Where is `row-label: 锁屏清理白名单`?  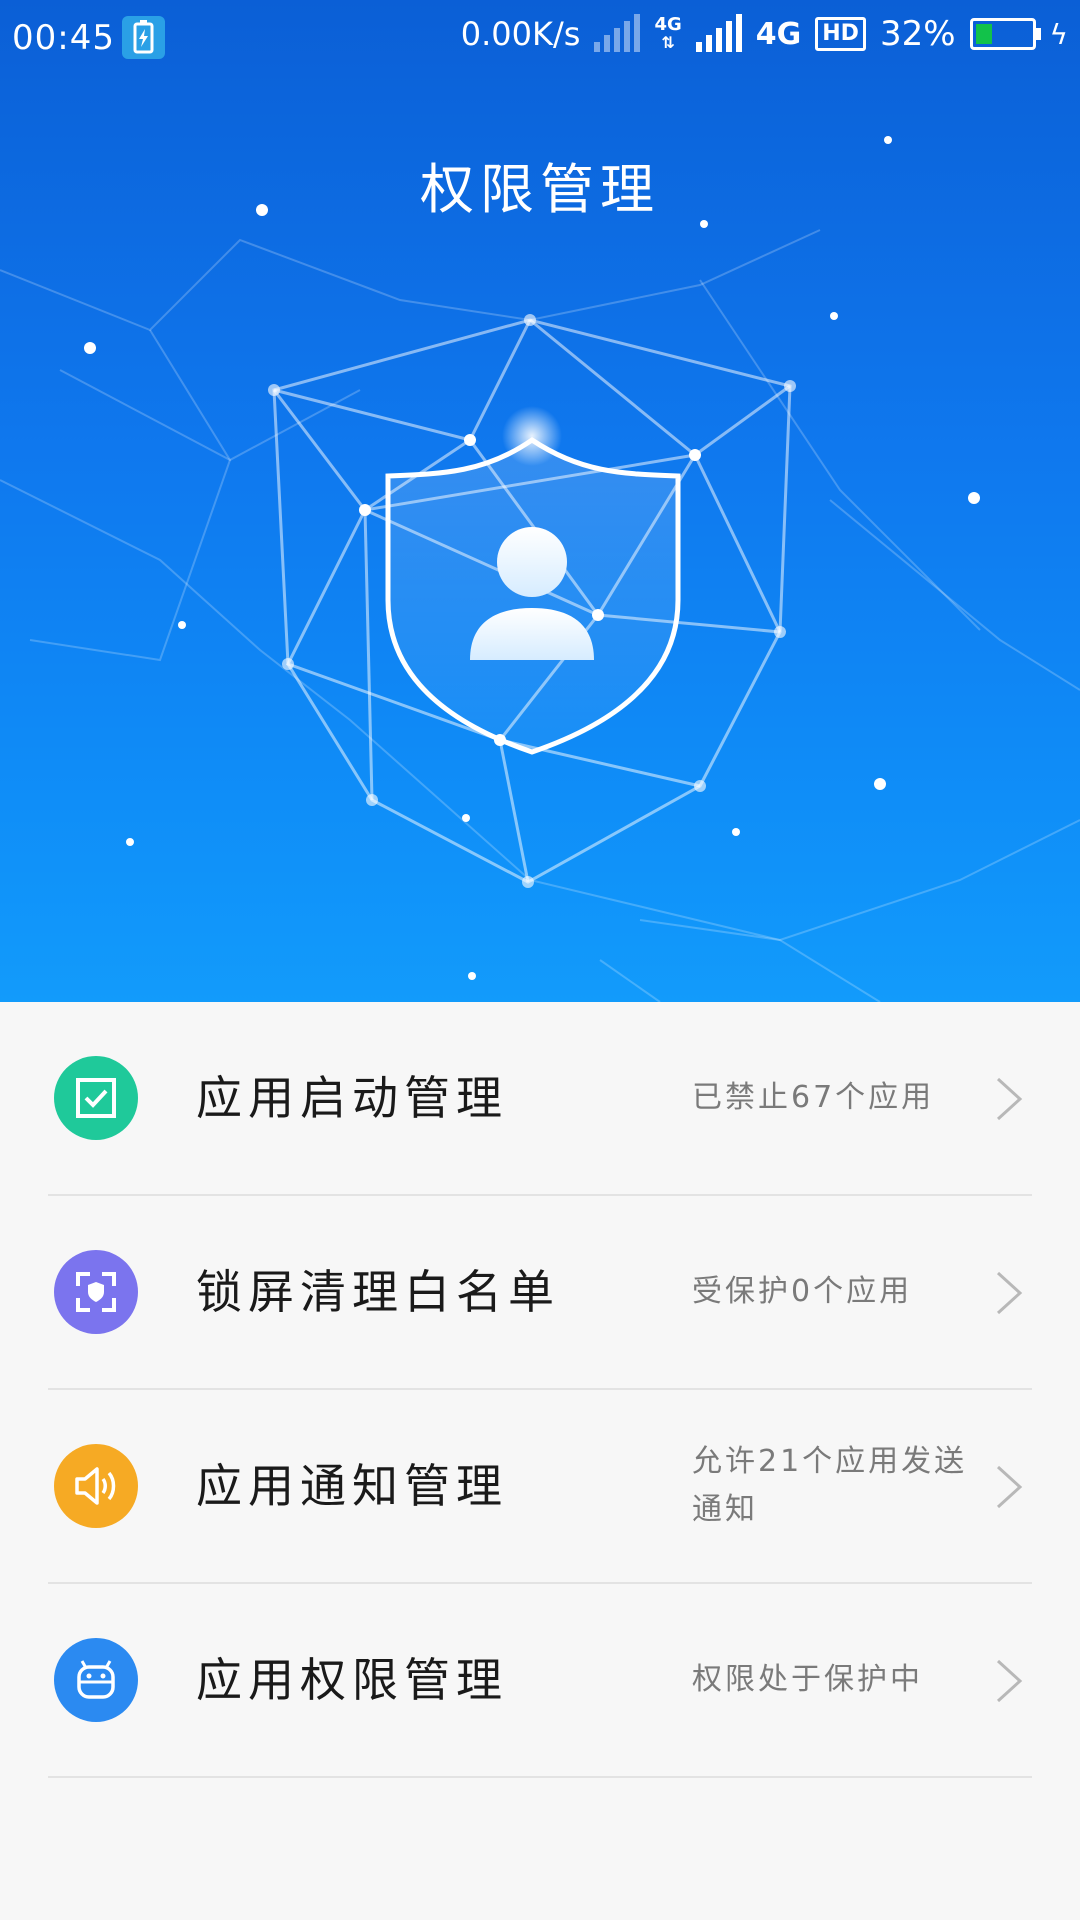 row-label: 锁屏清理白名单 is located at coordinates (378, 1292).